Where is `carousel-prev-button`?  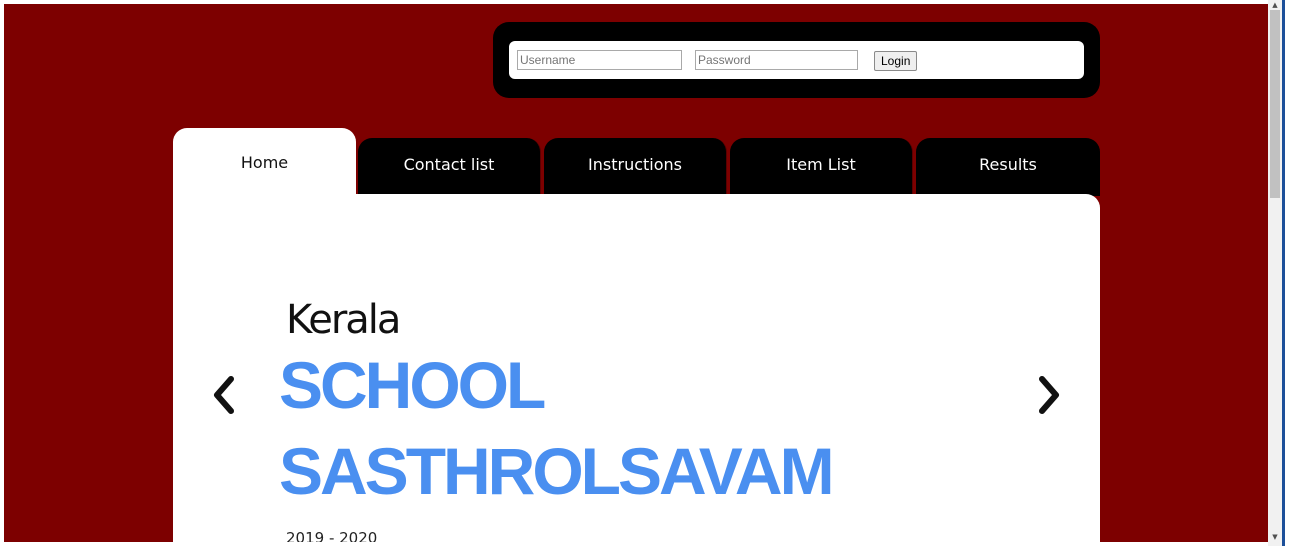
carousel-prev-button is located at coordinates (224, 395).